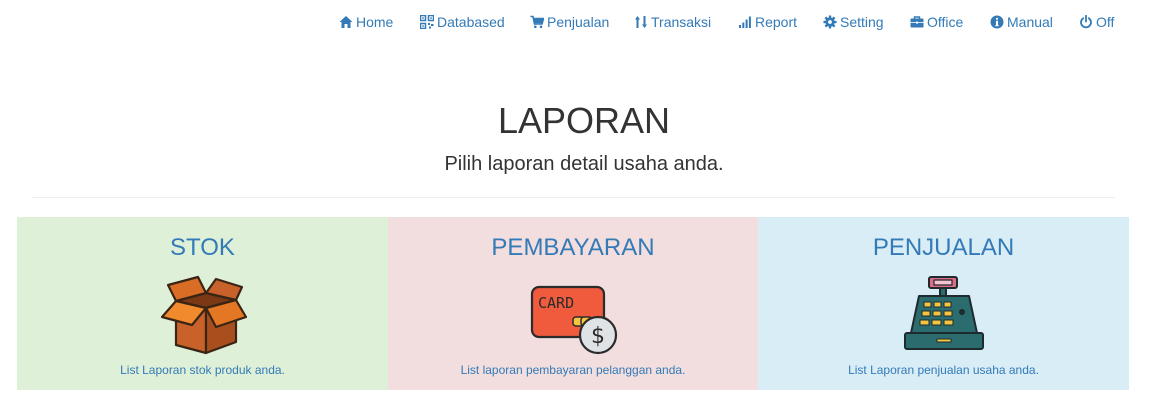 This screenshot has width=1168, height=408. Describe the element at coordinates (573, 247) in the screenshot. I see `pembayaran-panel-title: PEMBAYARAN` at that location.